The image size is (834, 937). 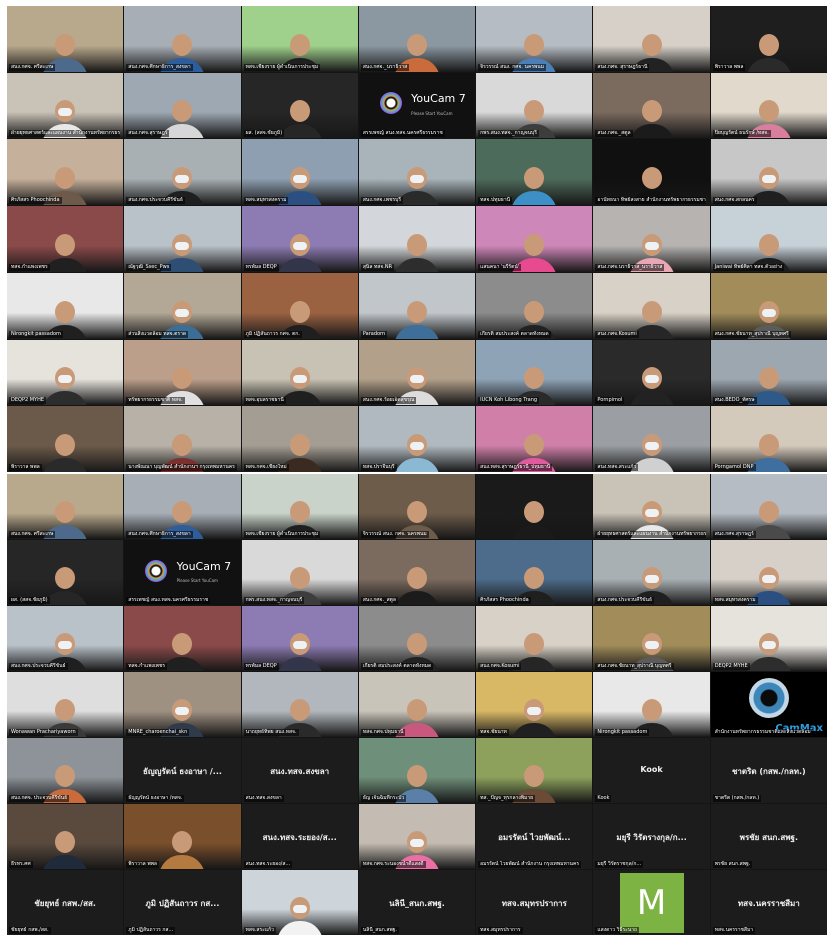 What do you see at coordinates (65, 902) in the screenshot?
I see `participant-tile: ชัยยุทธ์ กสพ./สส. ชัยยุทธ์ กสพ./สส.` at bounding box center [65, 902].